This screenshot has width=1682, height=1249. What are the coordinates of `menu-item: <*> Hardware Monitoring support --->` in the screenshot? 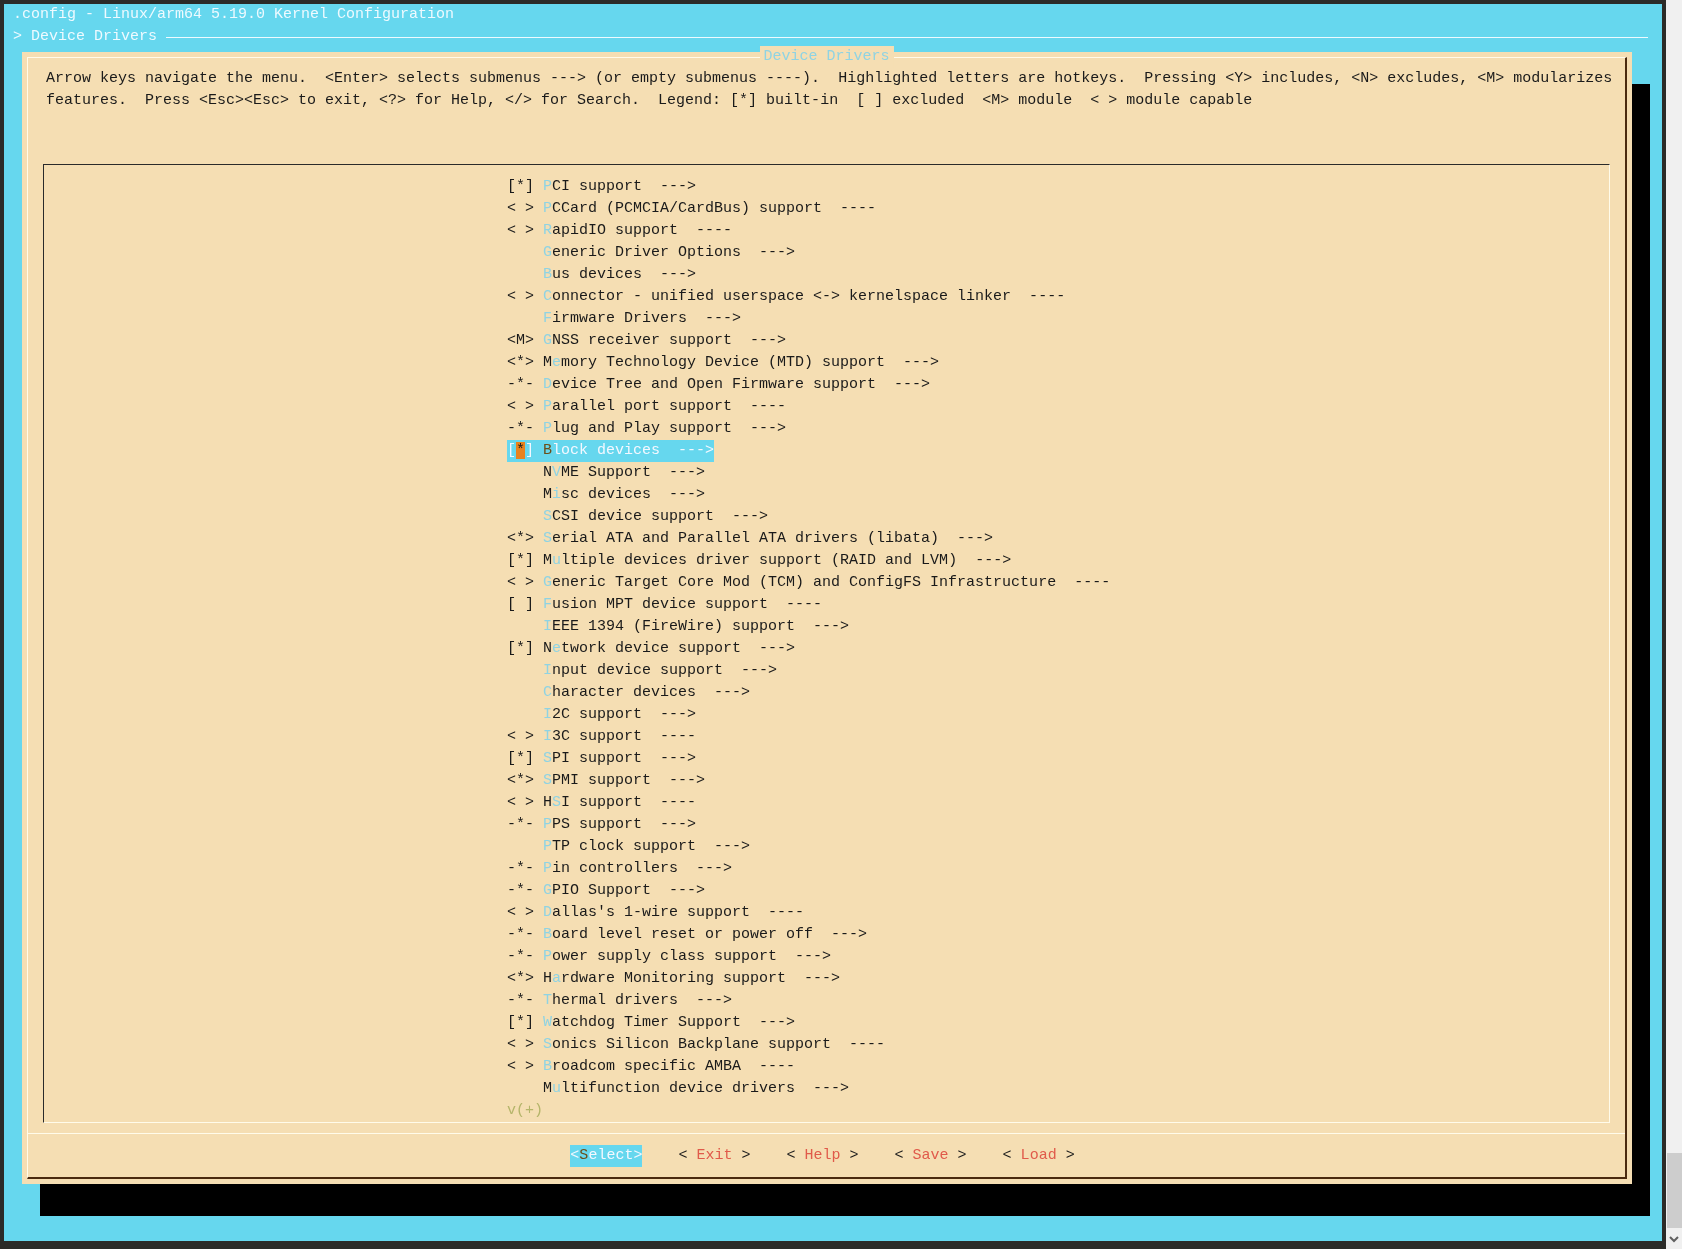 It's located at (674, 979).